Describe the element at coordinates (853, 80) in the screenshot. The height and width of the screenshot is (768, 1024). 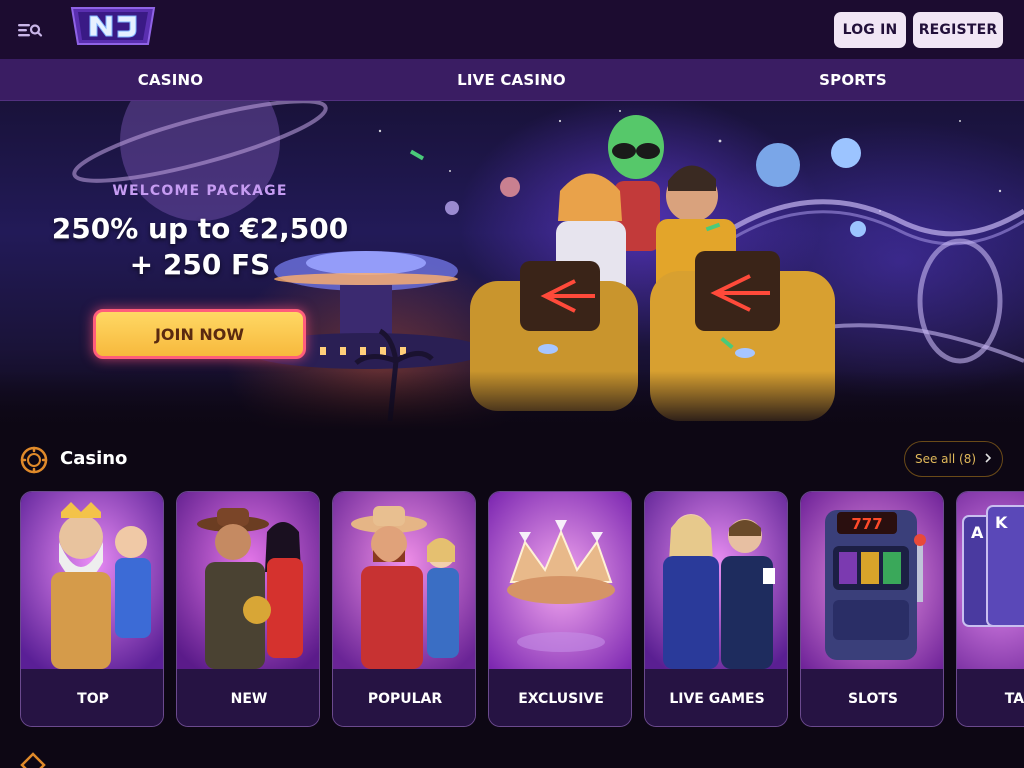
I see `tab-sports: SPORTS` at that location.